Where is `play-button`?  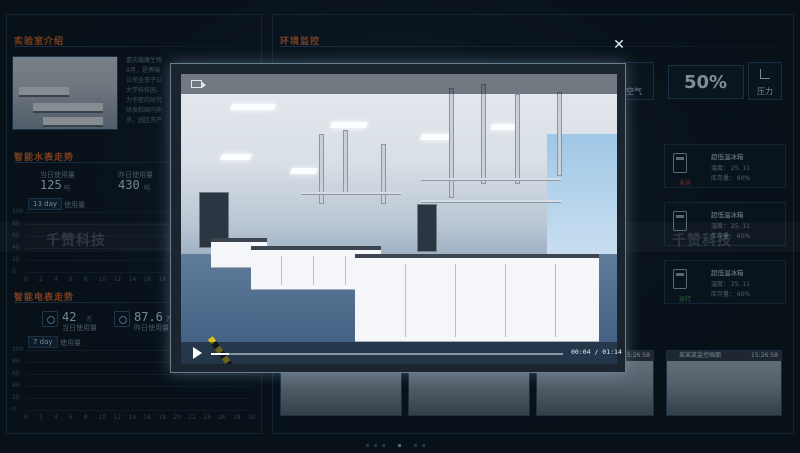 play-button is located at coordinates (197, 353).